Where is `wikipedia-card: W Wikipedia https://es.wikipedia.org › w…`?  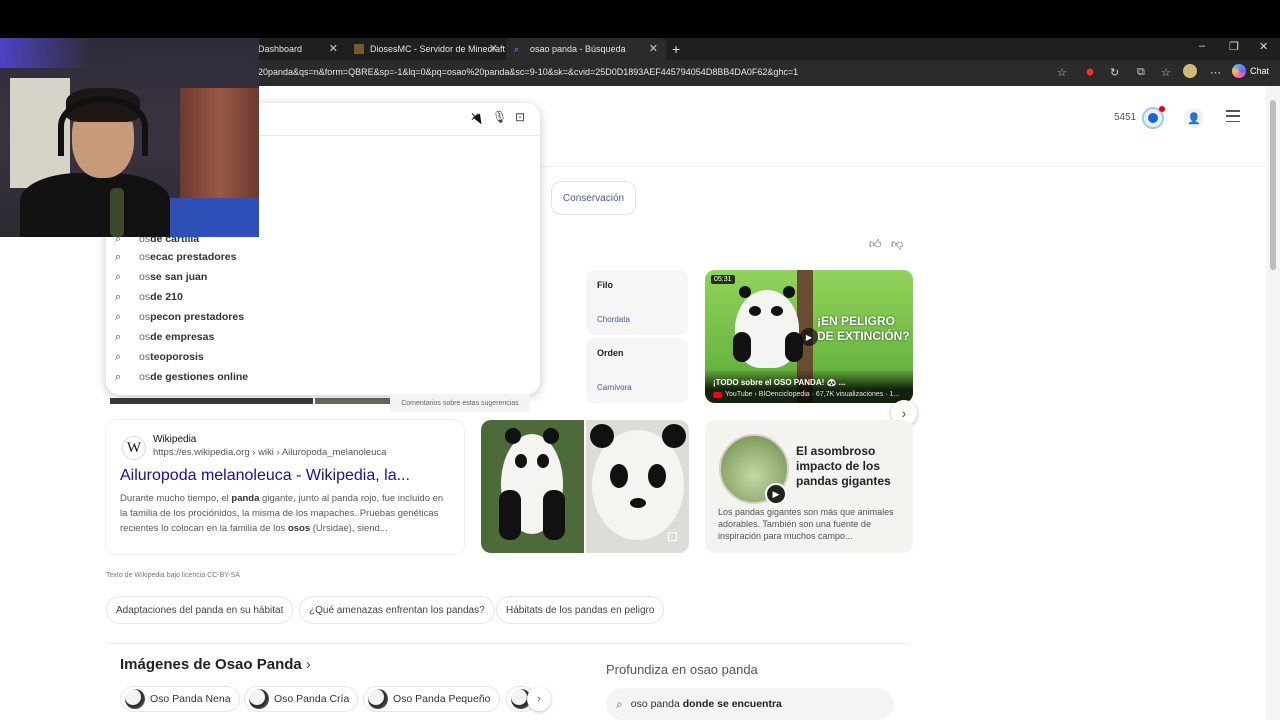
wikipedia-card: W Wikipedia https://es.wikipedia.org › w… is located at coordinates (285, 487).